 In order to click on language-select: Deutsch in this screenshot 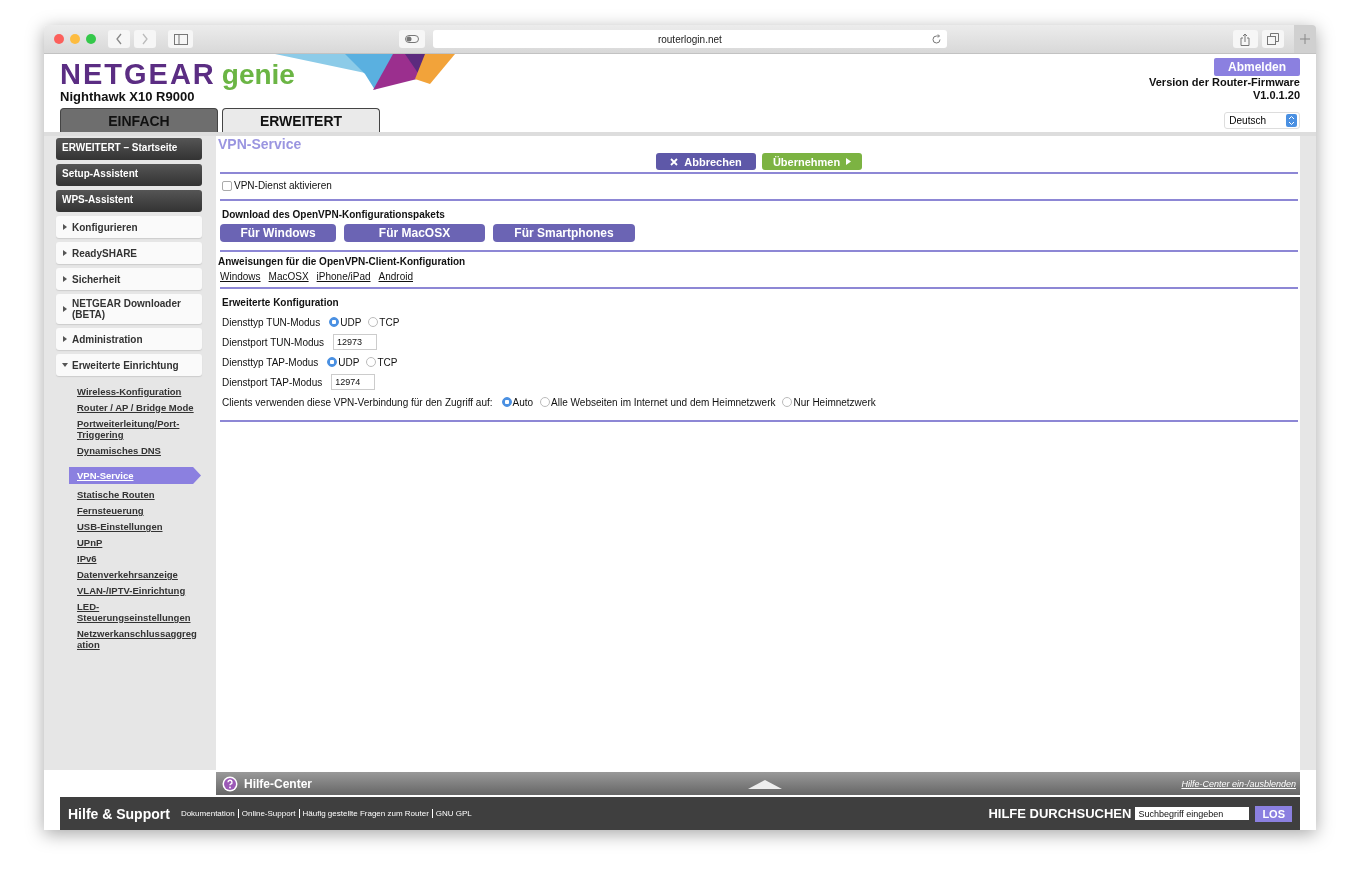, I will do `click(1262, 120)`.